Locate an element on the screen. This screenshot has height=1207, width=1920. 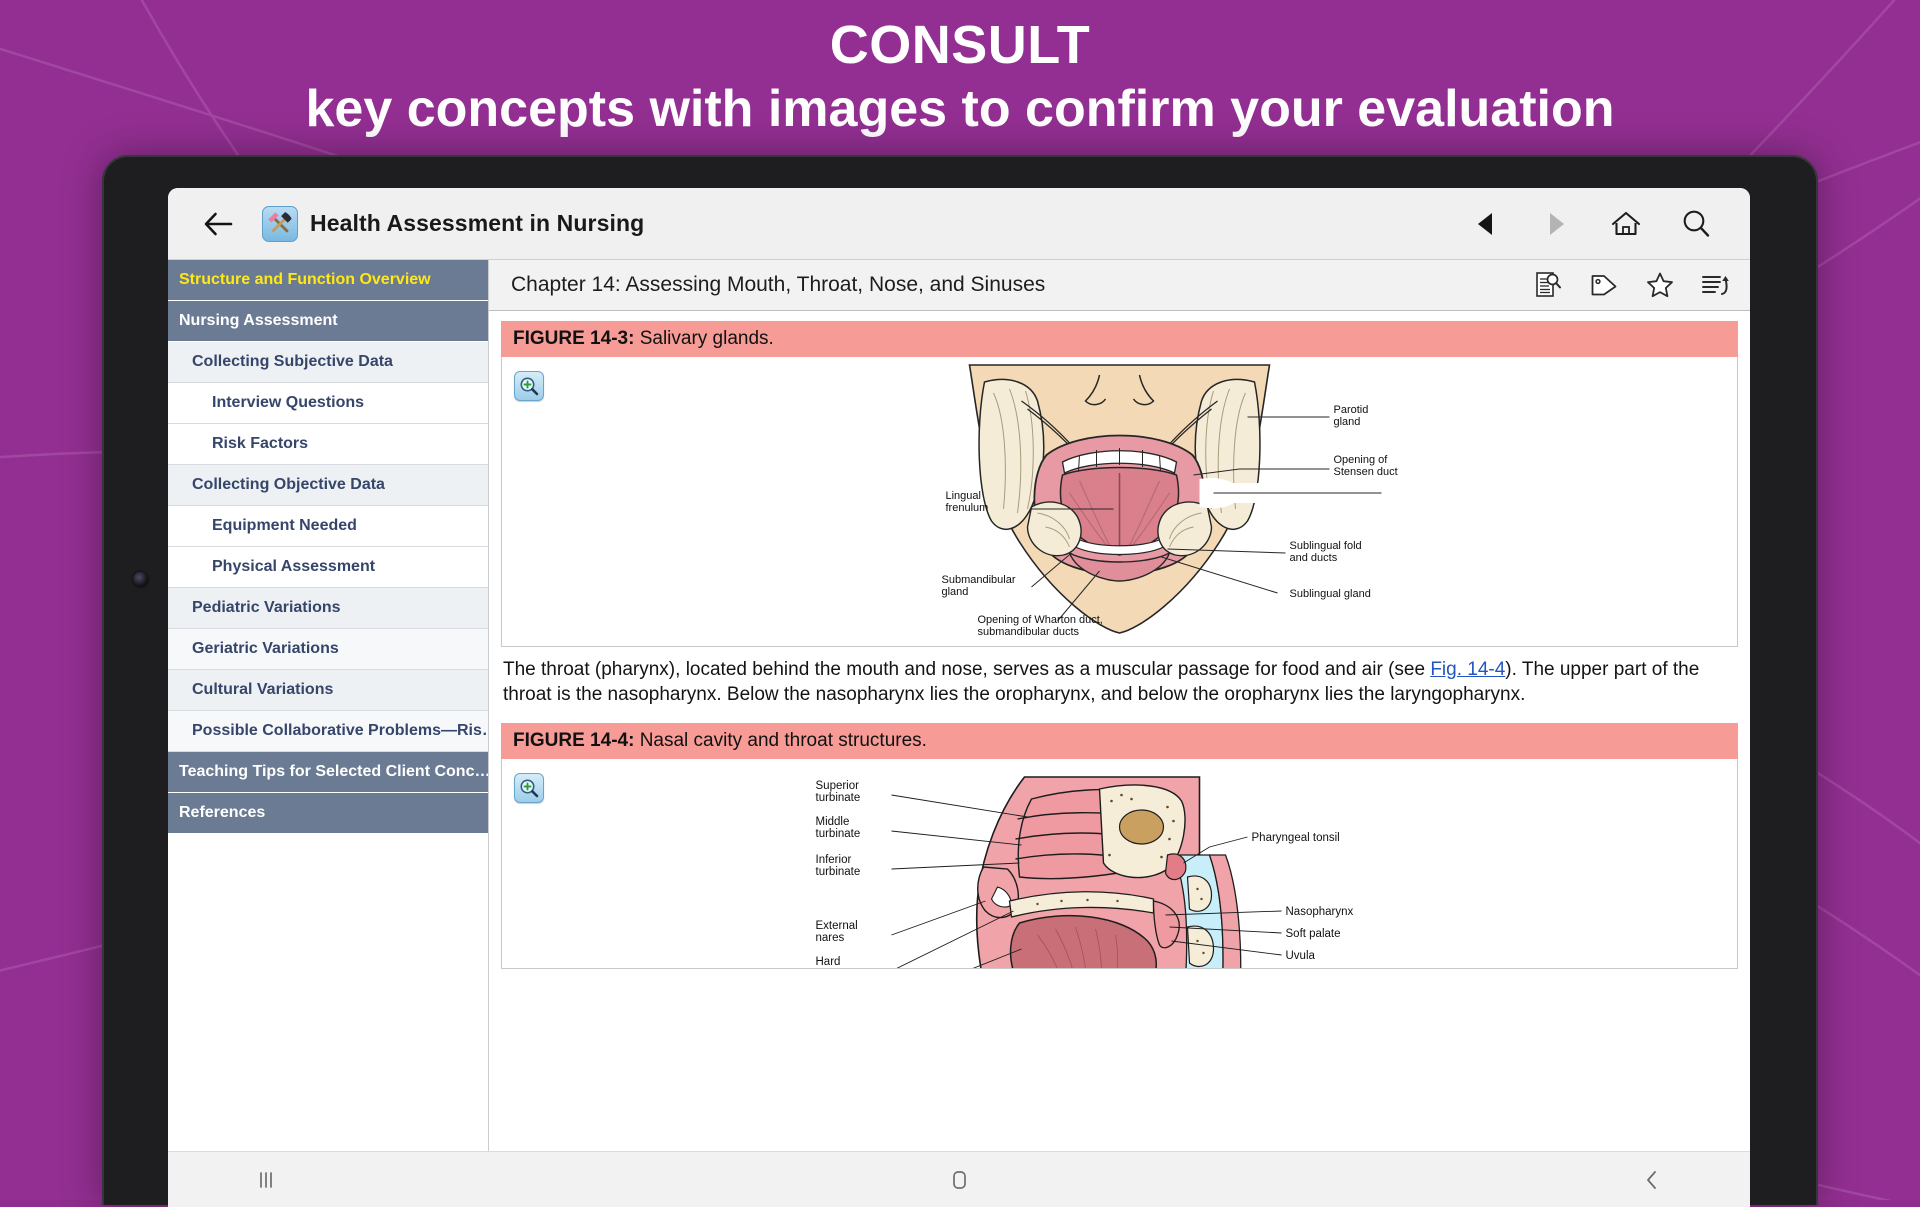
sidebar-item-structure-and-function-overview: Structure and Function Overview is located at coordinates (328, 280).